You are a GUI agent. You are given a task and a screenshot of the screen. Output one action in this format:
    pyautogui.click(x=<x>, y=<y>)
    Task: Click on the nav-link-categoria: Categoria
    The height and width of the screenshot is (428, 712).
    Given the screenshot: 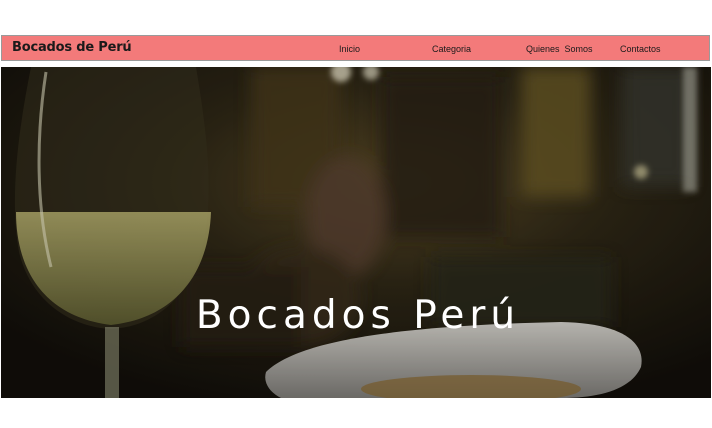 What is the action you would take?
    pyautogui.click(x=451, y=49)
    